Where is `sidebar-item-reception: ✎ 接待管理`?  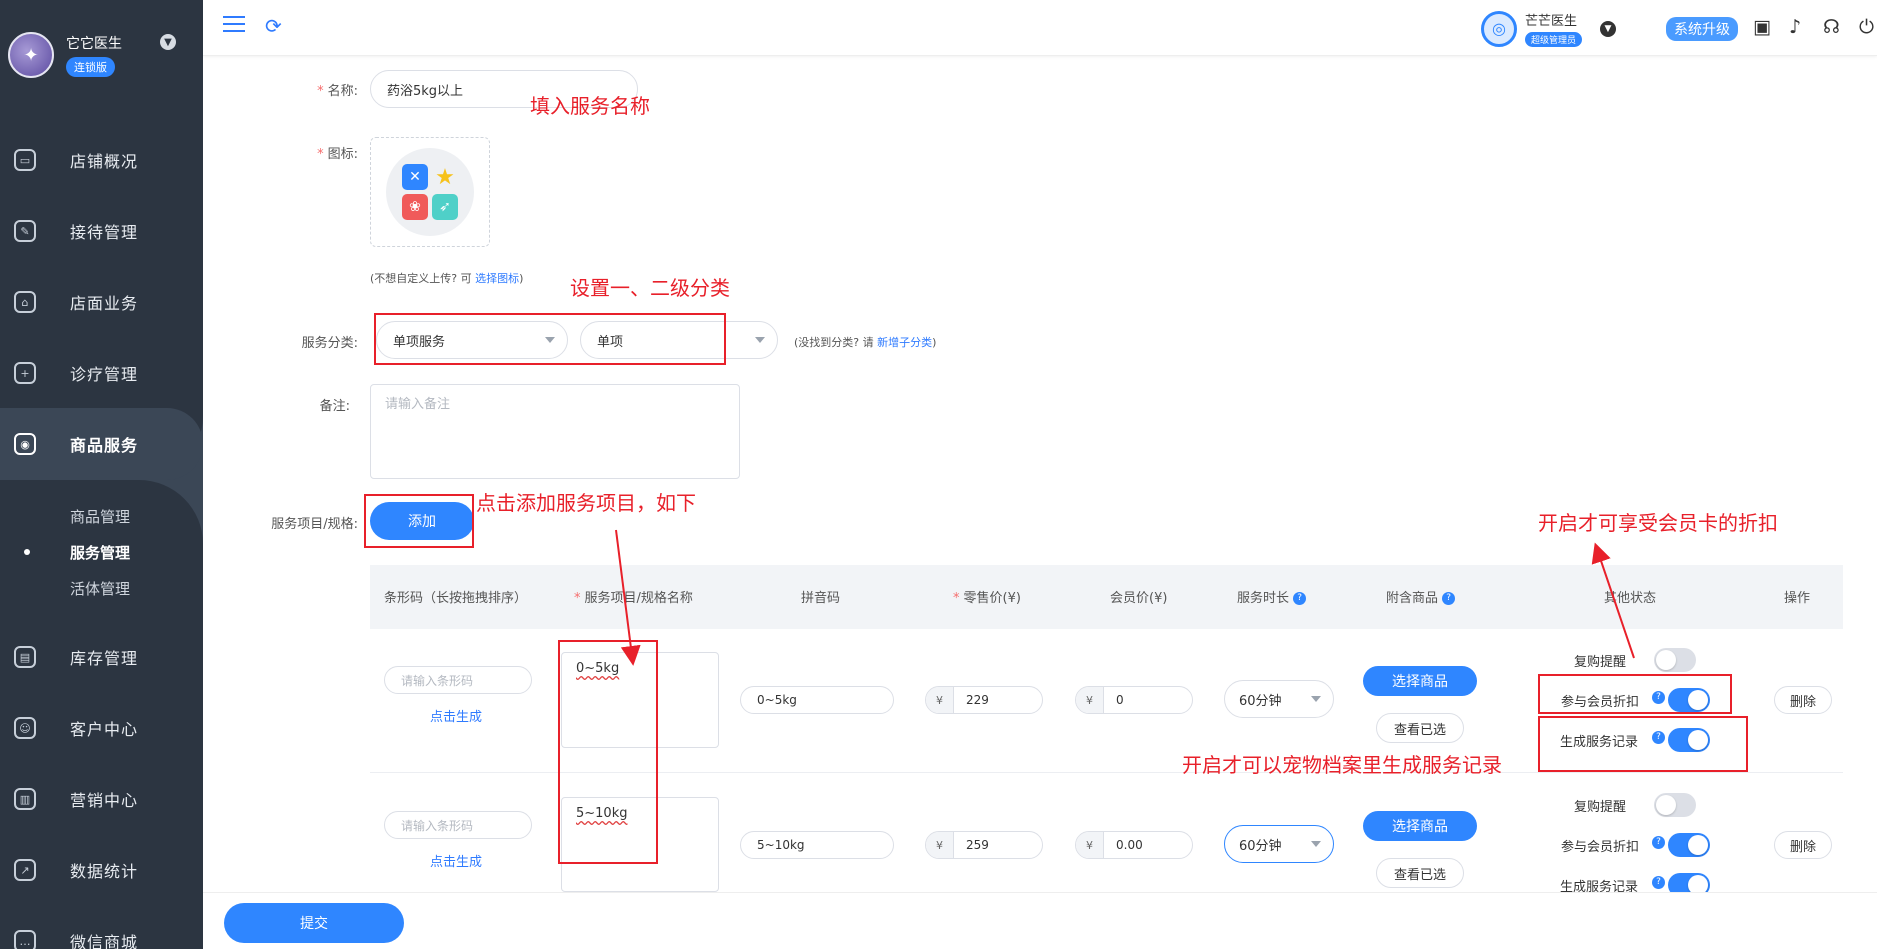 sidebar-item-reception: ✎ 接待管理 is located at coordinates (101, 231).